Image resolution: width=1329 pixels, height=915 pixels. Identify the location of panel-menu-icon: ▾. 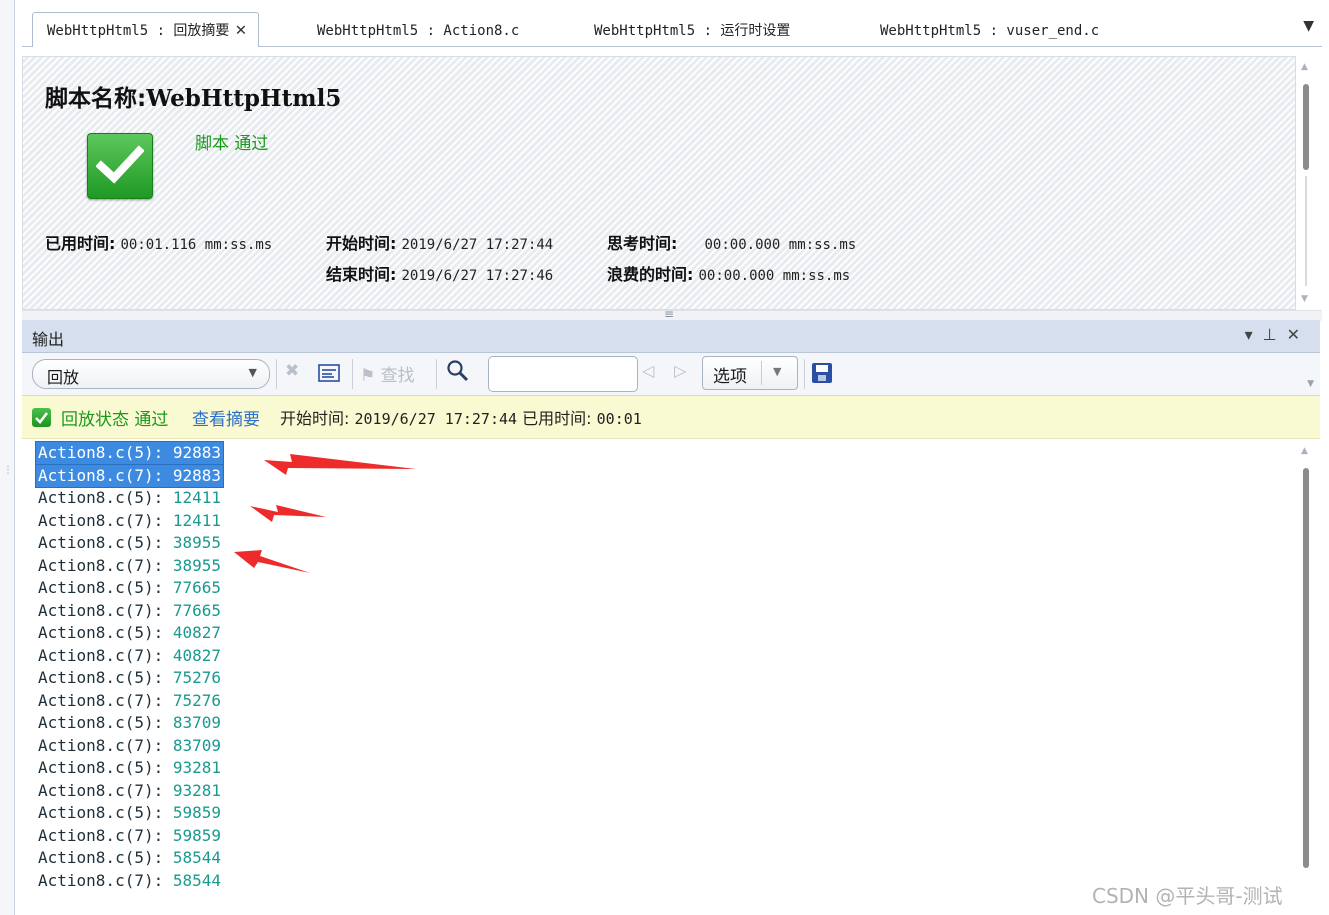
(1254, 334).